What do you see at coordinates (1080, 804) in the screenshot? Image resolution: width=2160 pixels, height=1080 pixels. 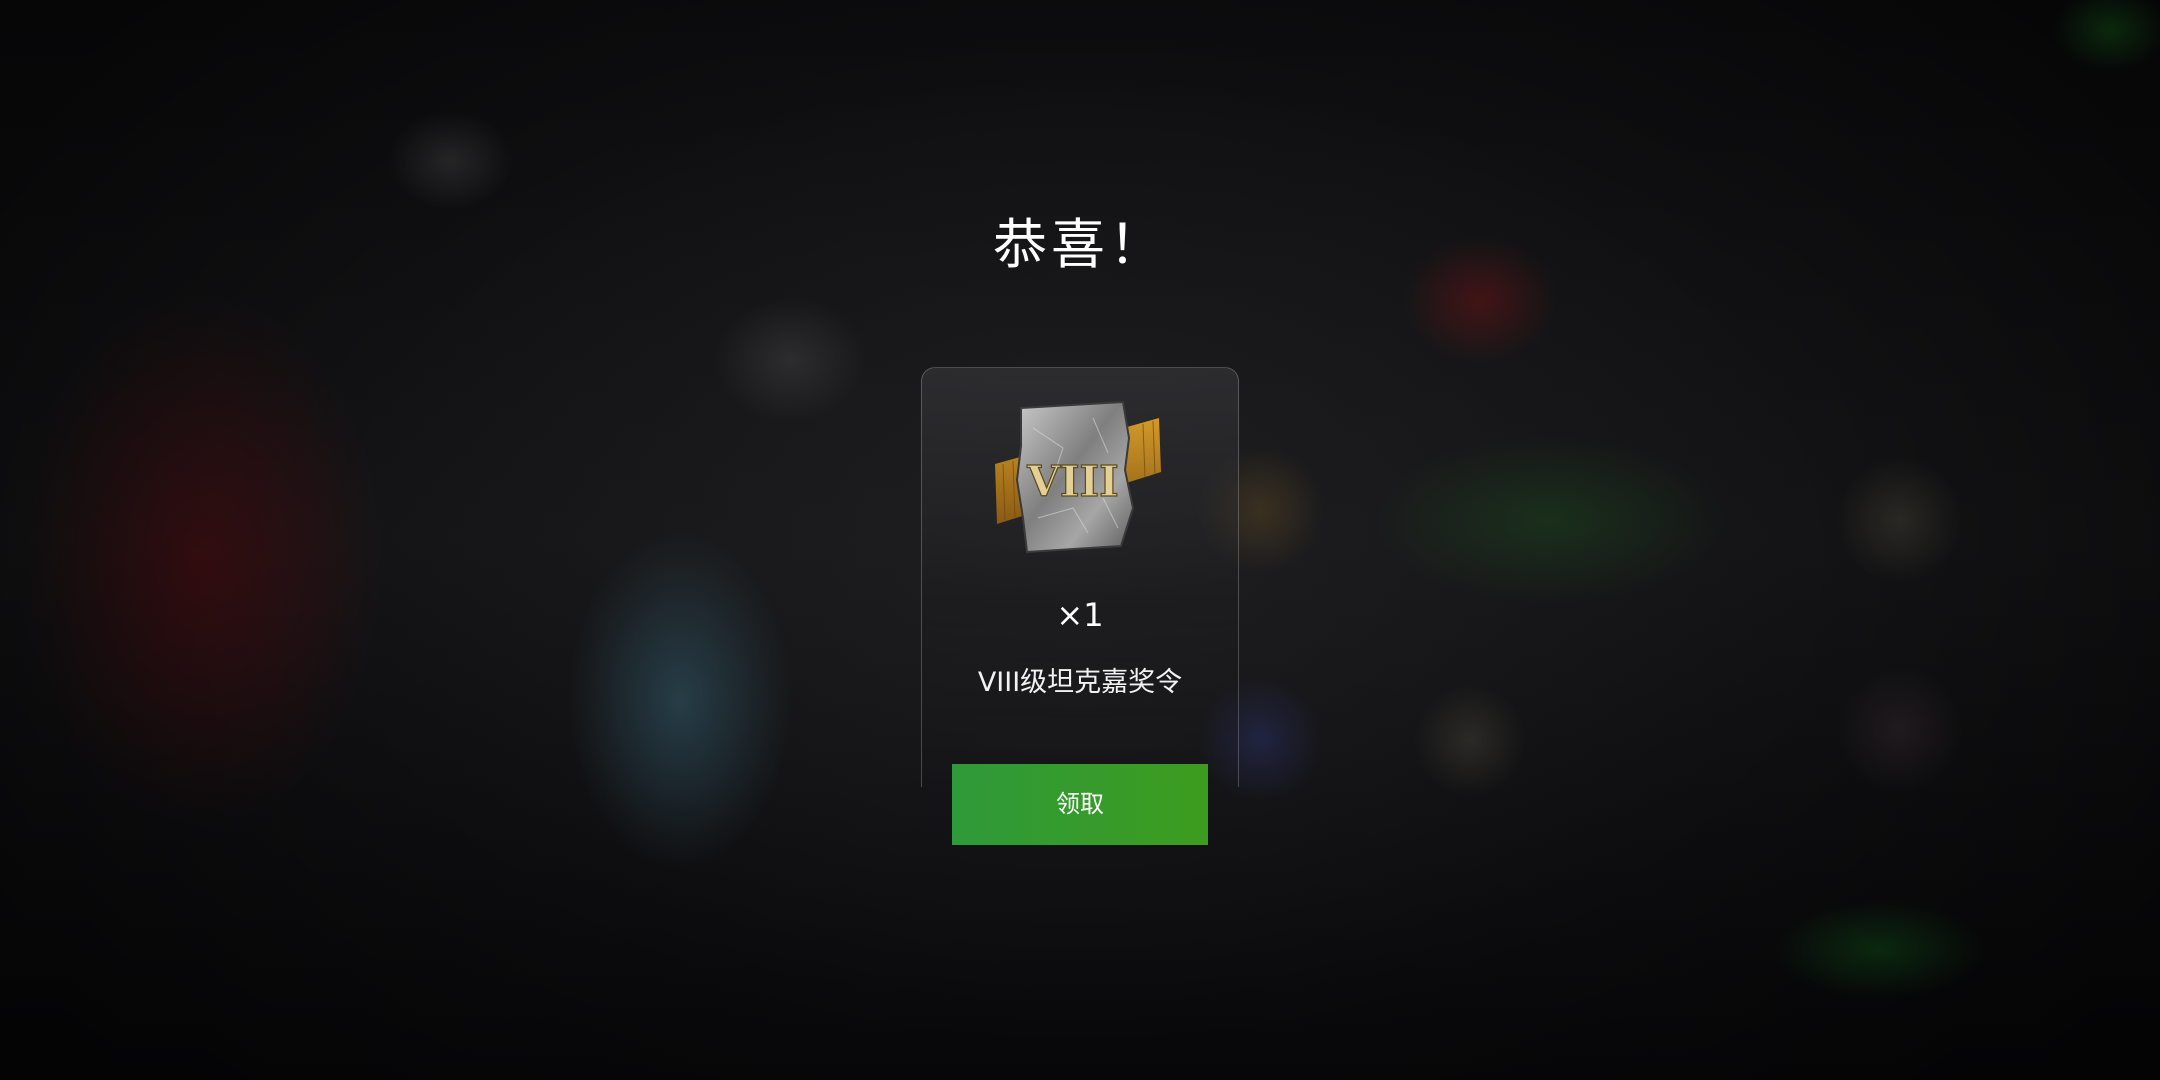 I see `claim-button: 领取` at bounding box center [1080, 804].